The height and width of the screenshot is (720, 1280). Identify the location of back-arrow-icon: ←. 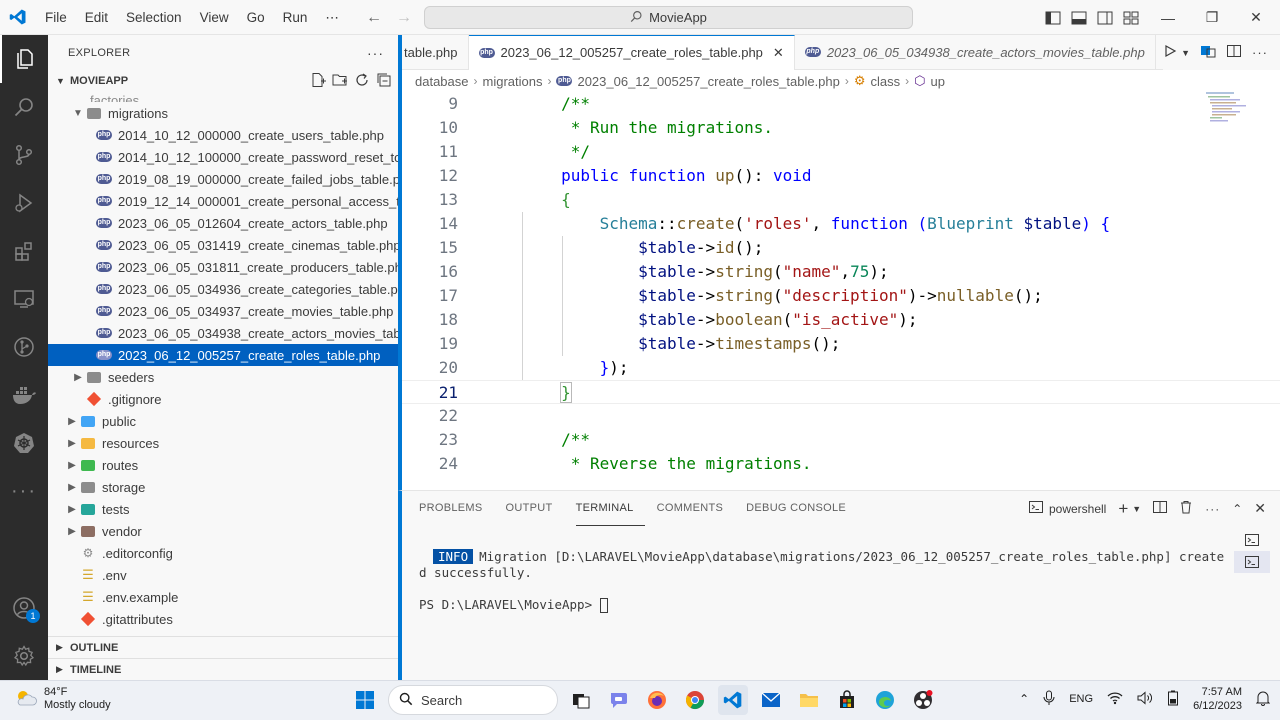
(374, 18).